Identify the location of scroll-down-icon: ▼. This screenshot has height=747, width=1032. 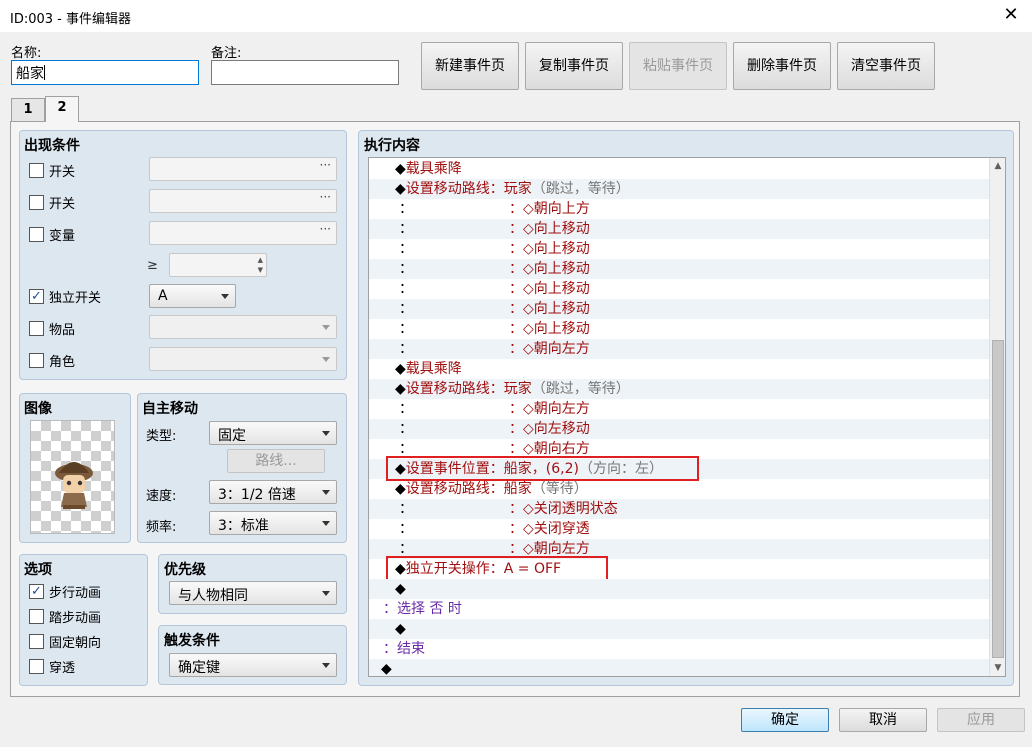
(998, 668).